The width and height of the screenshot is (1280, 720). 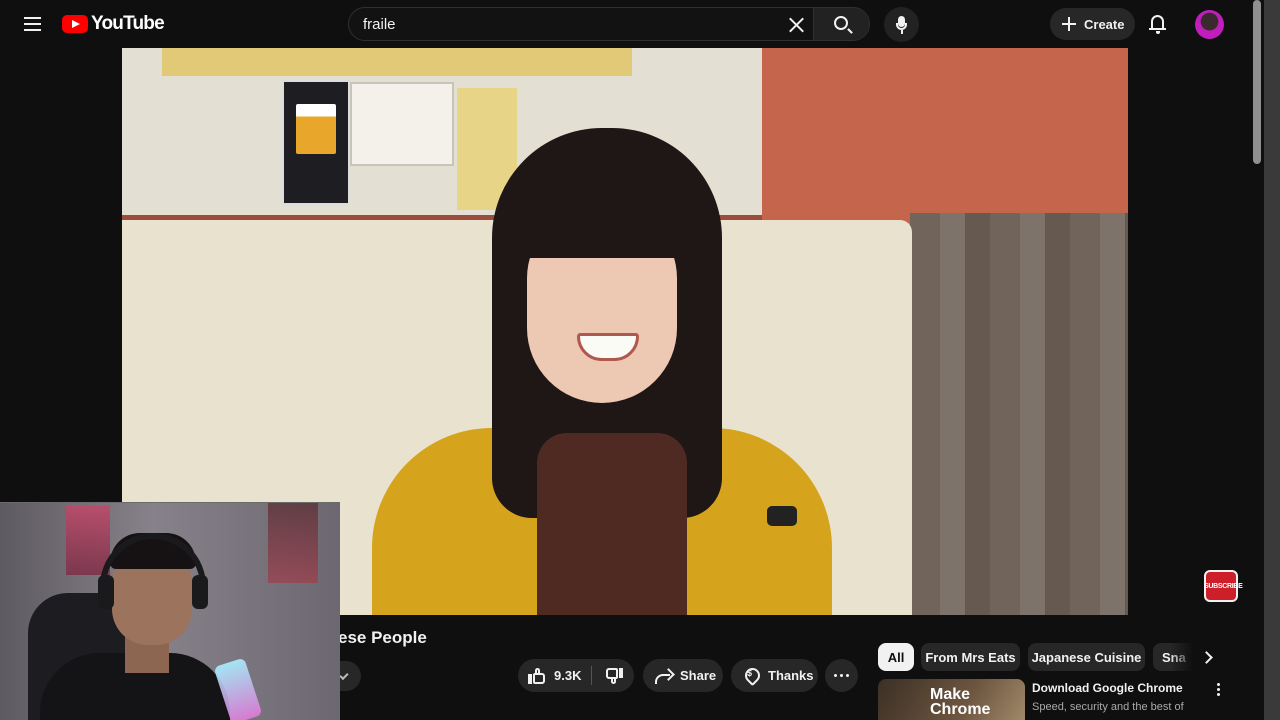 I want to click on window-edge, so click(x=1272, y=360).